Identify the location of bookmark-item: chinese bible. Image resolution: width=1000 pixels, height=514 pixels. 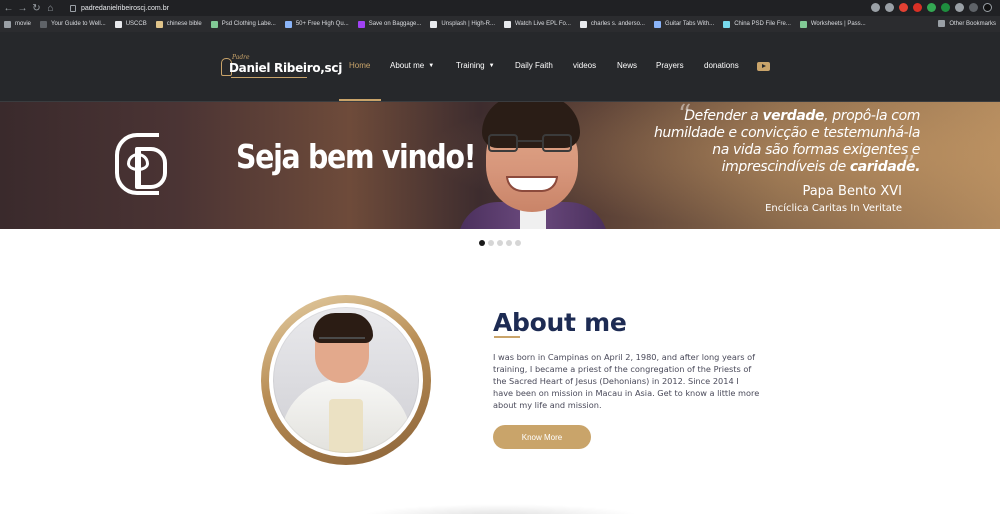
(178, 24).